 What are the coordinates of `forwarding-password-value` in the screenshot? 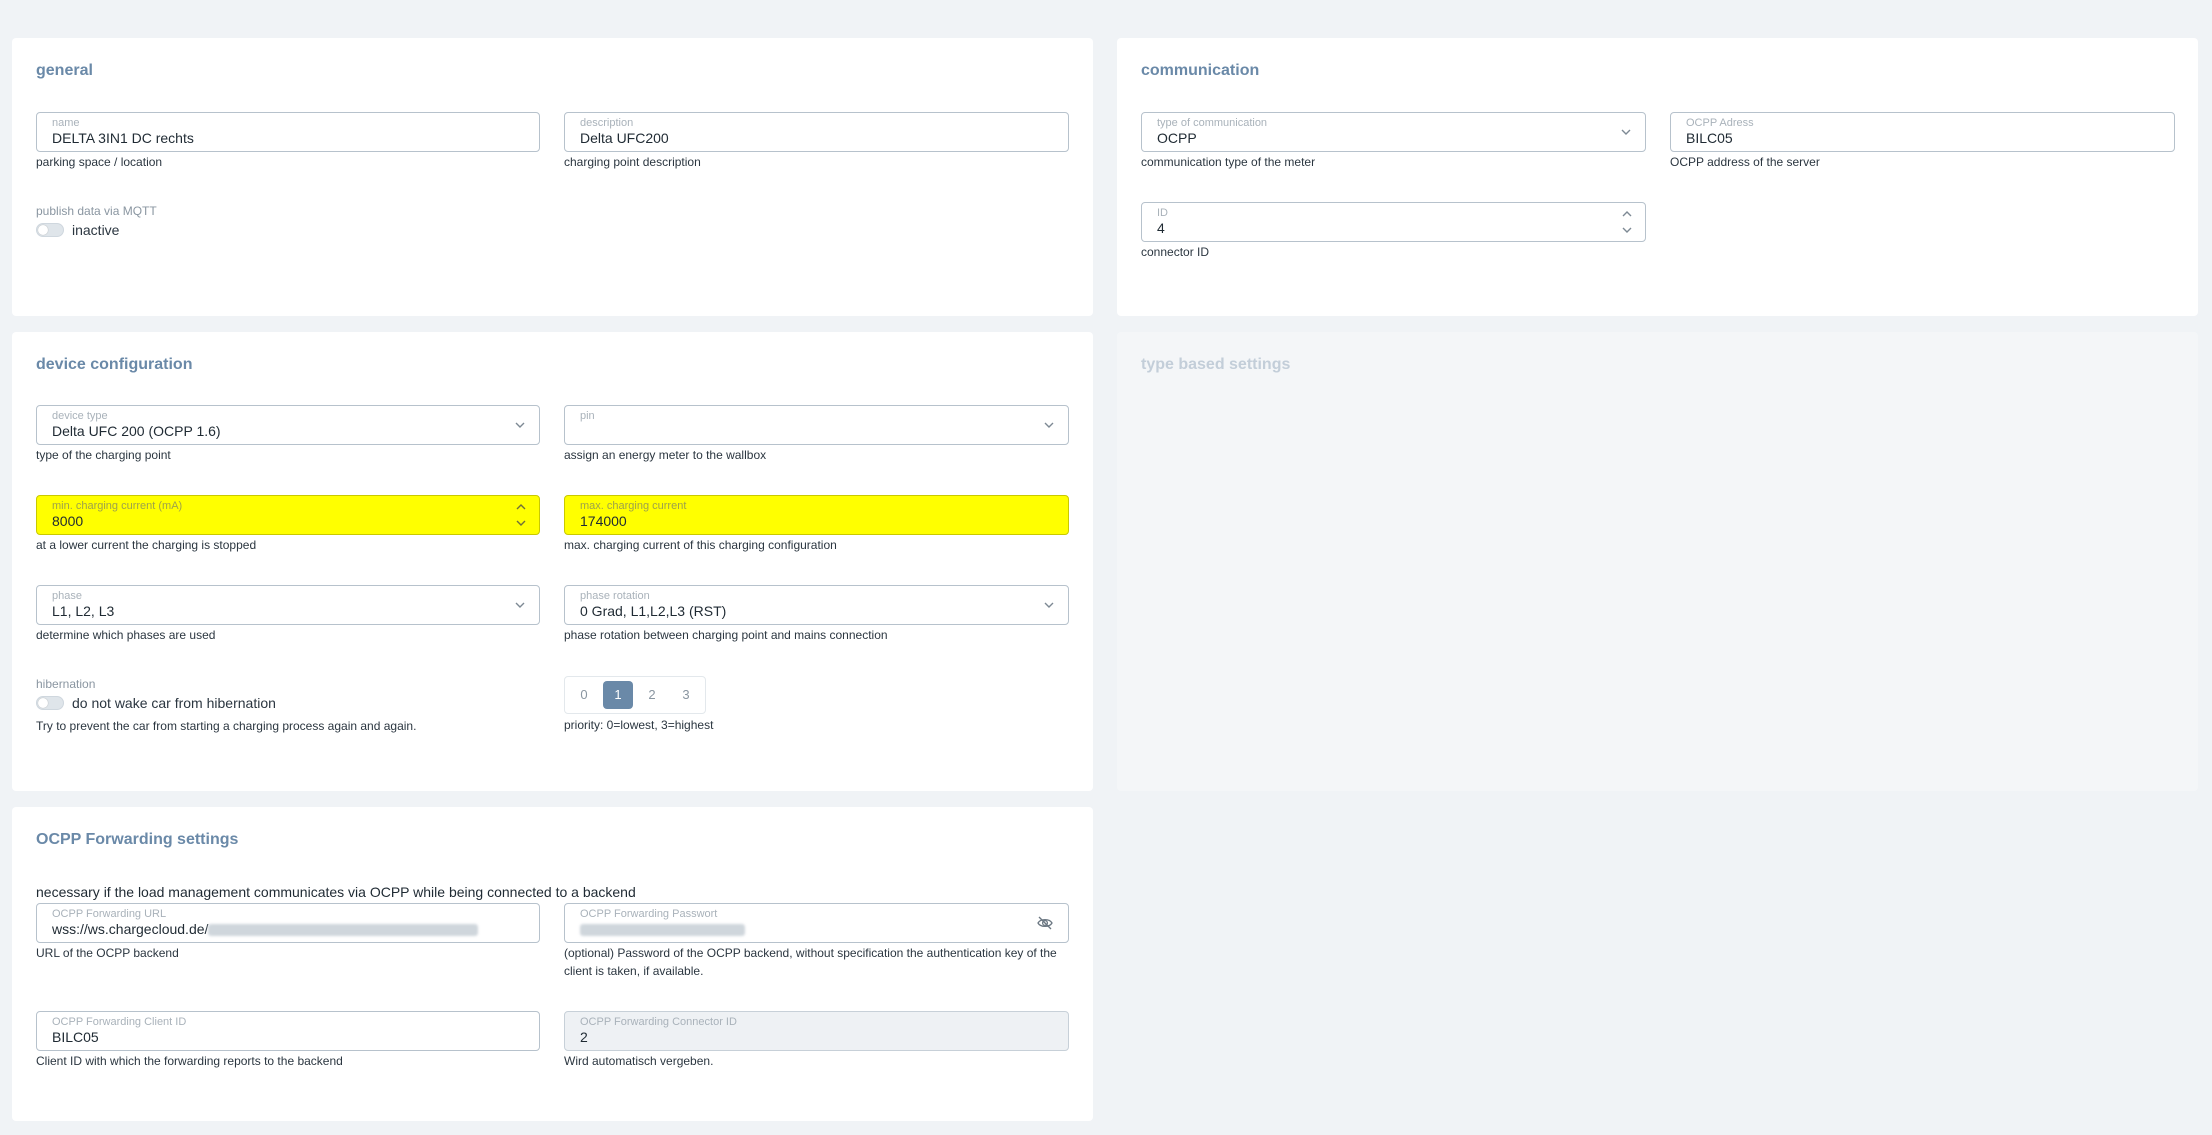 It's located at (662, 929).